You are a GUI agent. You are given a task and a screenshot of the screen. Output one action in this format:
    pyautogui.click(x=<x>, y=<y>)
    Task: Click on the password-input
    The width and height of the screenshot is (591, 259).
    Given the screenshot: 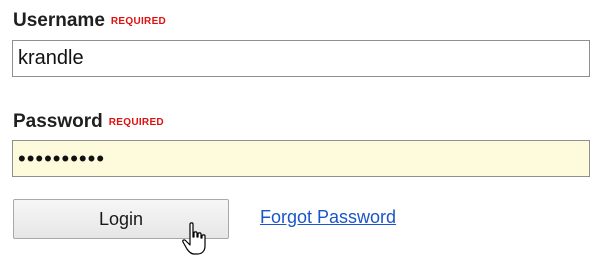 What is the action you would take?
    pyautogui.click(x=301, y=158)
    